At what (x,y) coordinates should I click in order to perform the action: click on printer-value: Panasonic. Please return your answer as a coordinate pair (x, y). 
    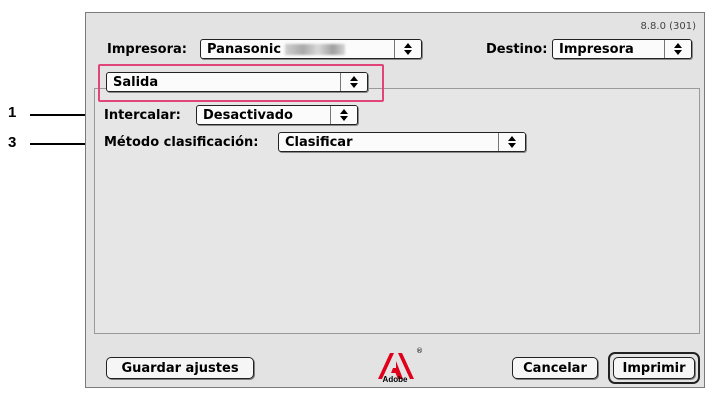
    Looking at the image, I should click on (244, 49).